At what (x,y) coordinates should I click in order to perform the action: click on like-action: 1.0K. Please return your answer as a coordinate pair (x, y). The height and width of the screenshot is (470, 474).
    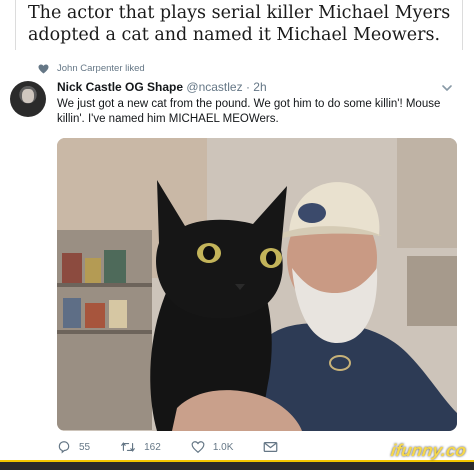
    Looking at the image, I should click on (212, 447).